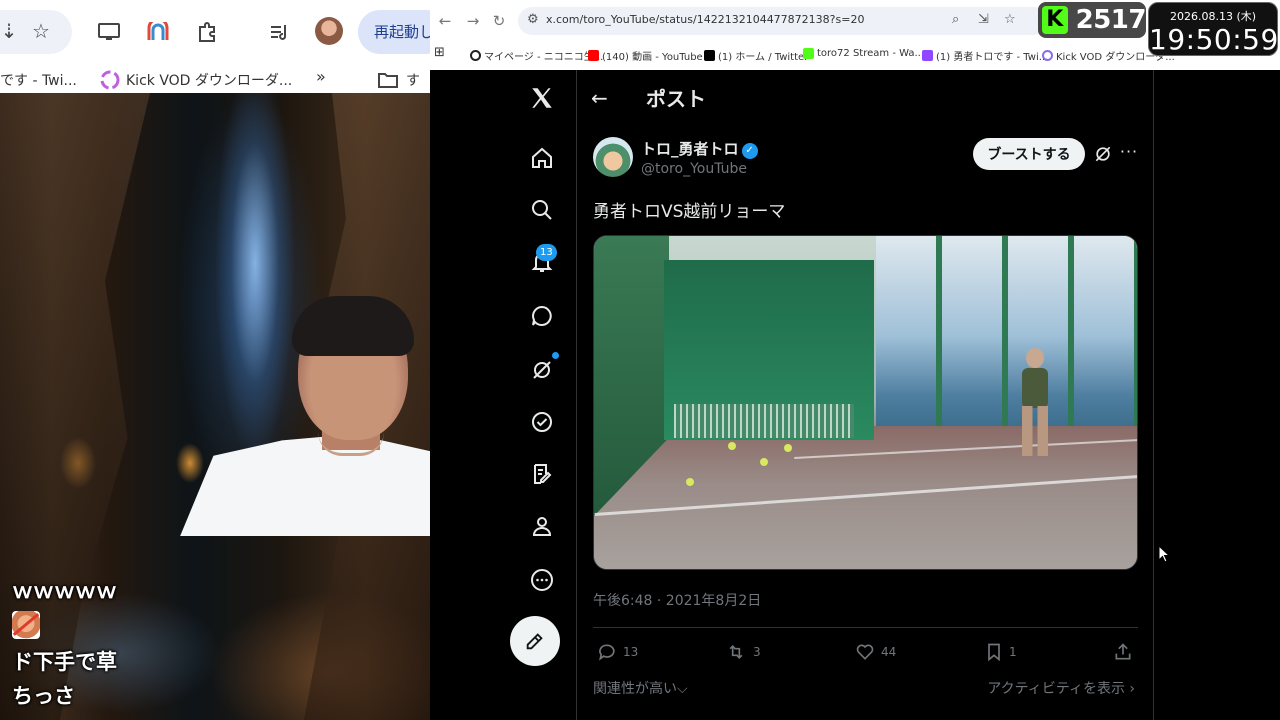 This screenshot has height=720, width=1280. What do you see at coordinates (690, 149) in the screenshot?
I see `author-name: トロ_勇者トロ` at bounding box center [690, 149].